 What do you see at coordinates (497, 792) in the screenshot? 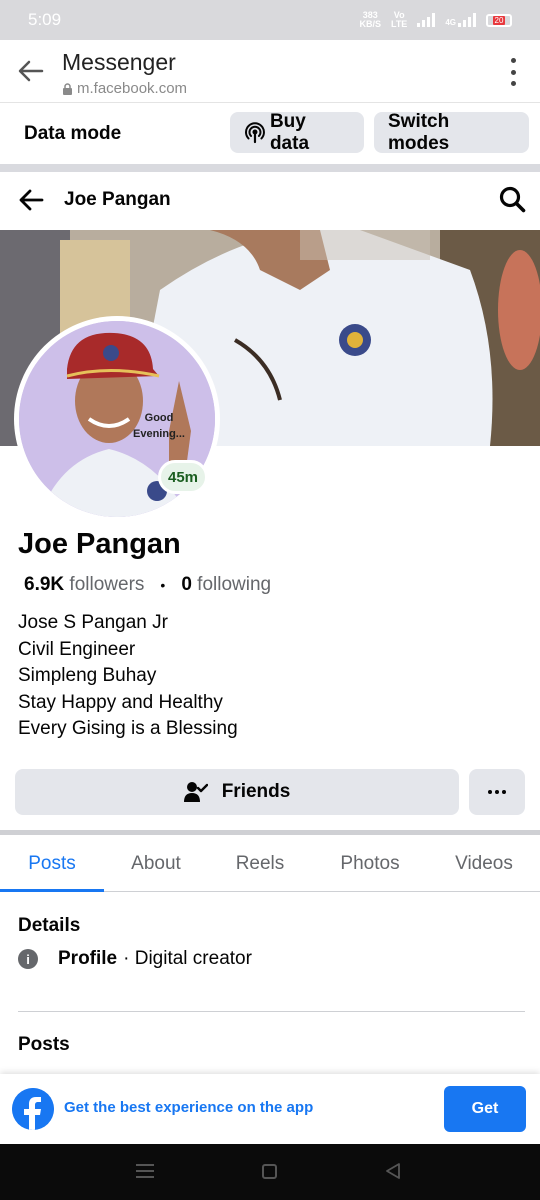
I see `more-horiz-icon` at bounding box center [497, 792].